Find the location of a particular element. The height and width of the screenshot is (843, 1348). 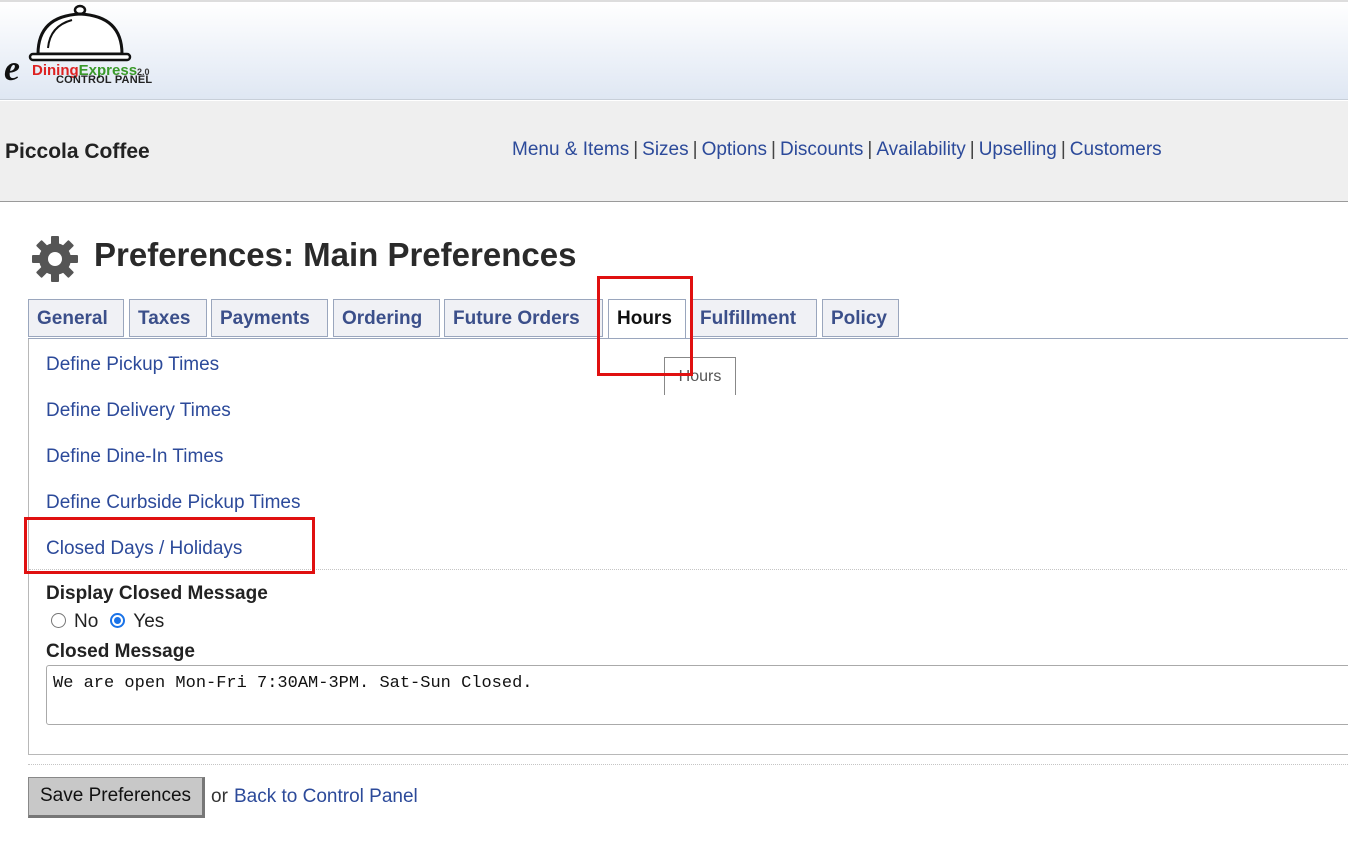

nav-menu-items: Menu & Items is located at coordinates (570, 149).